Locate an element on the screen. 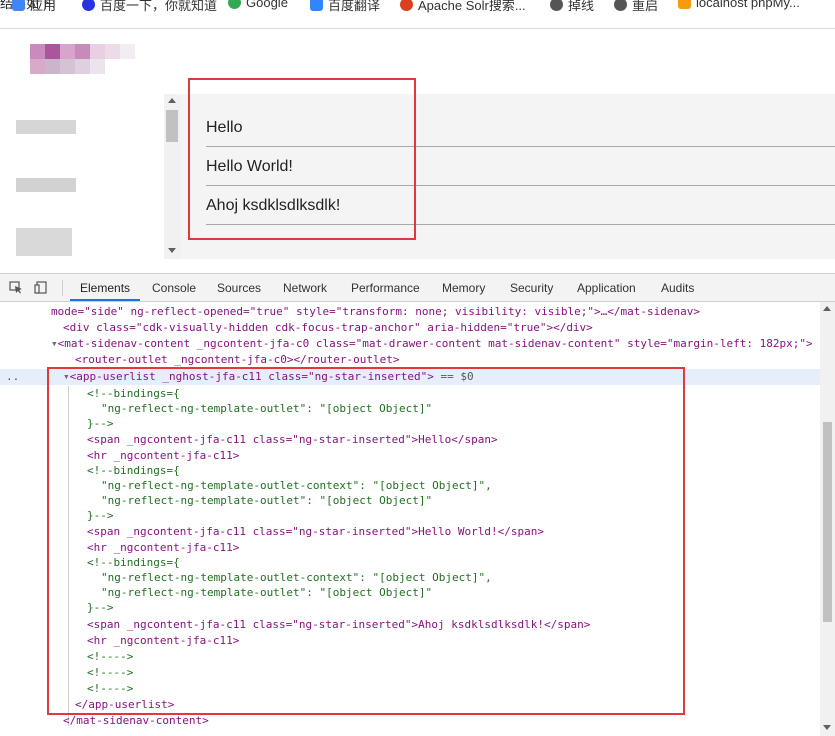 Image resolution: width=835 pixels, height=736 pixels. tab-separator is located at coordinates (62, 288).